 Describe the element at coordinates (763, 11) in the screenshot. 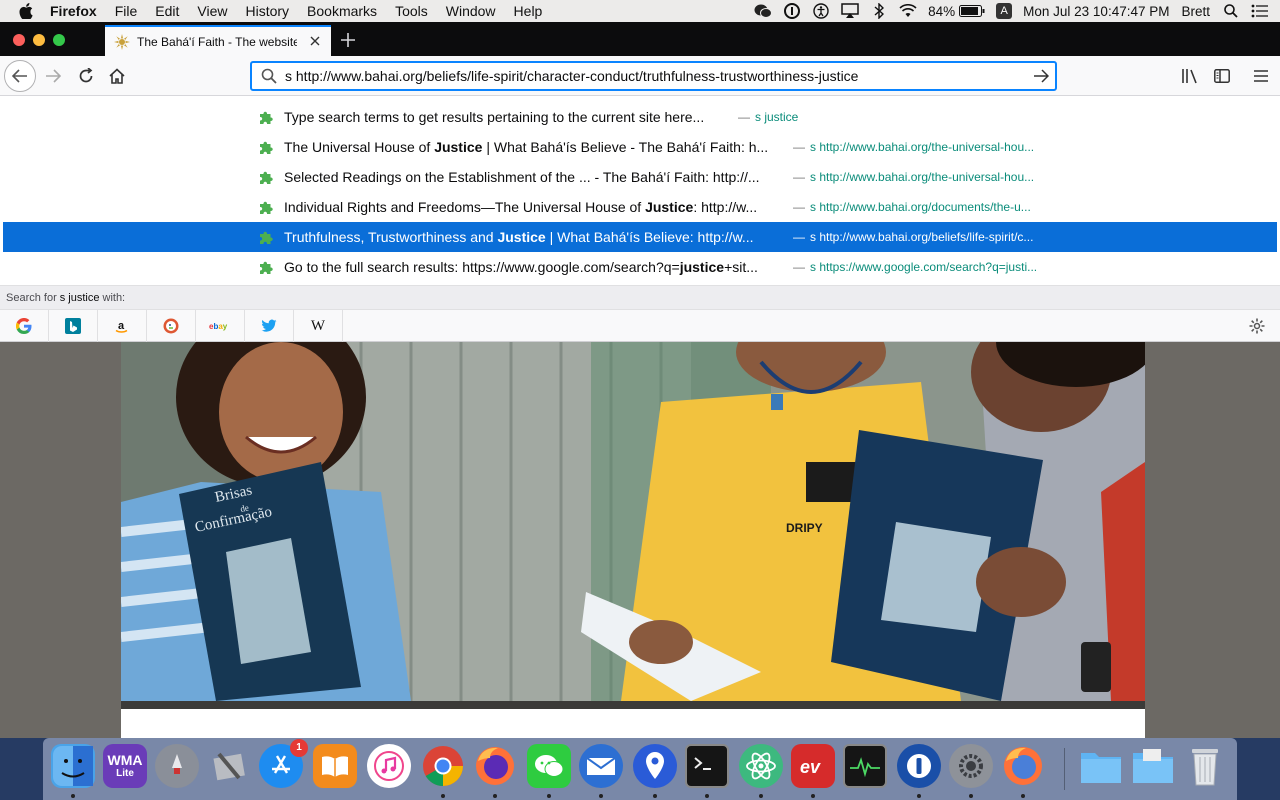

I see `wechat-status-icon` at that location.